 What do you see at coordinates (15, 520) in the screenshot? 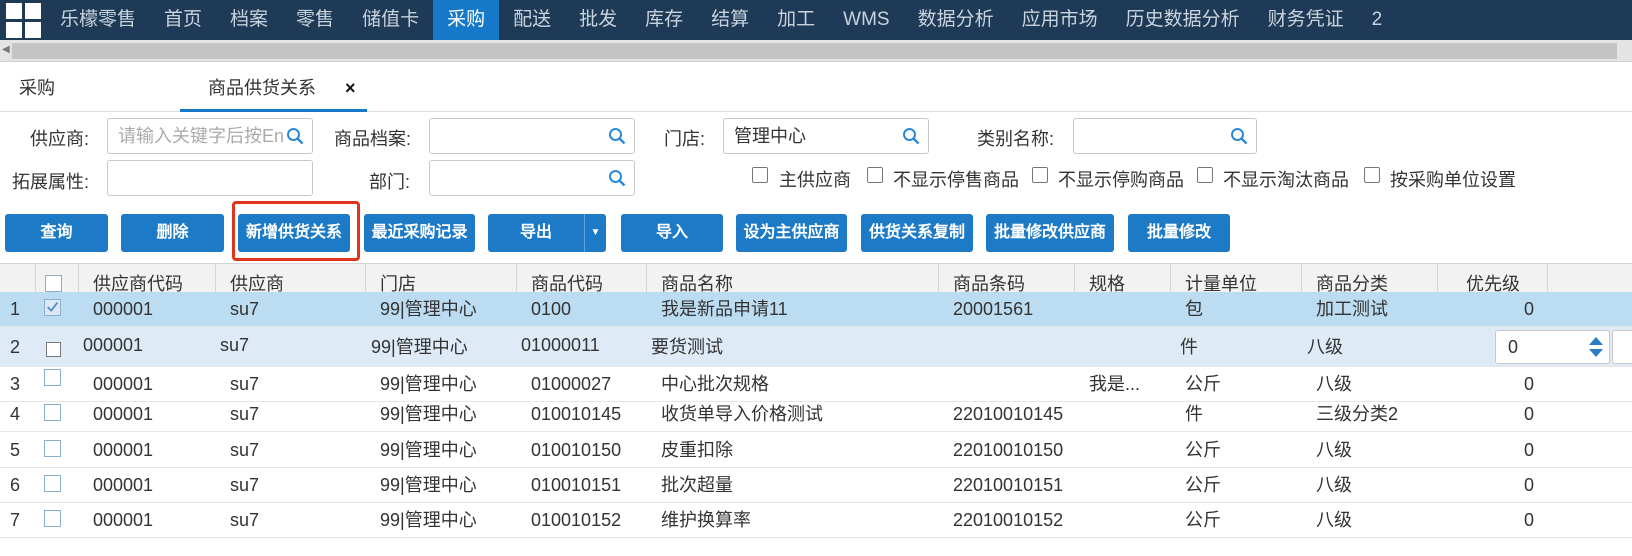
I see `row-number: 7` at bounding box center [15, 520].